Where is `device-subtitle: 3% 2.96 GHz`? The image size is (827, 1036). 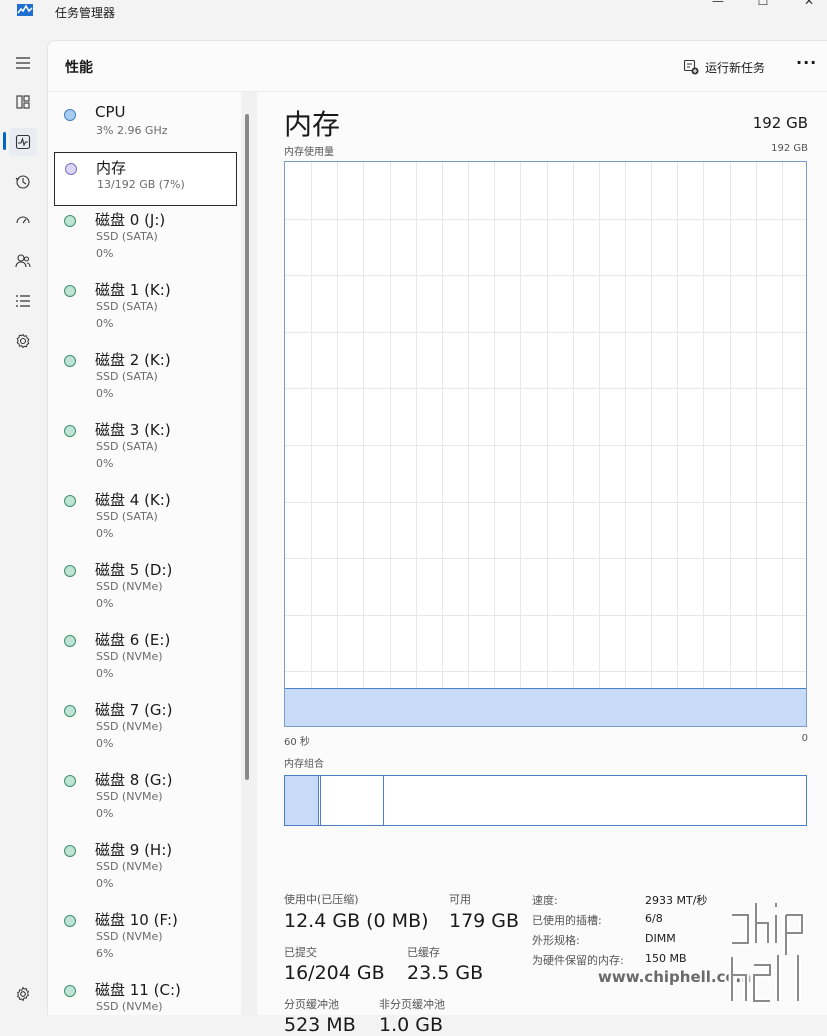
device-subtitle: 3% 2.96 GHz is located at coordinates (132, 130).